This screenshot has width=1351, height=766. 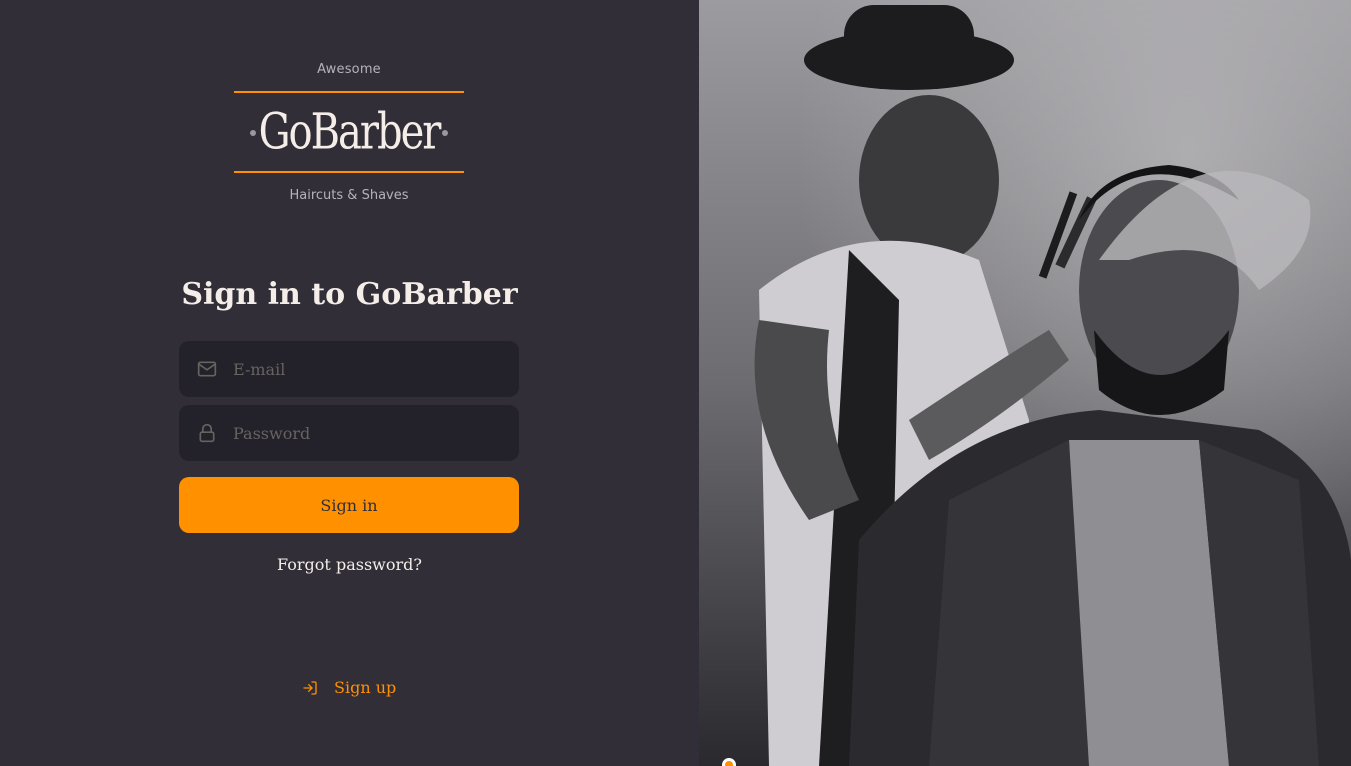 What do you see at coordinates (253, 133) in the screenshot?
I see `logo-dot-left` at bounding box center [253, 133].